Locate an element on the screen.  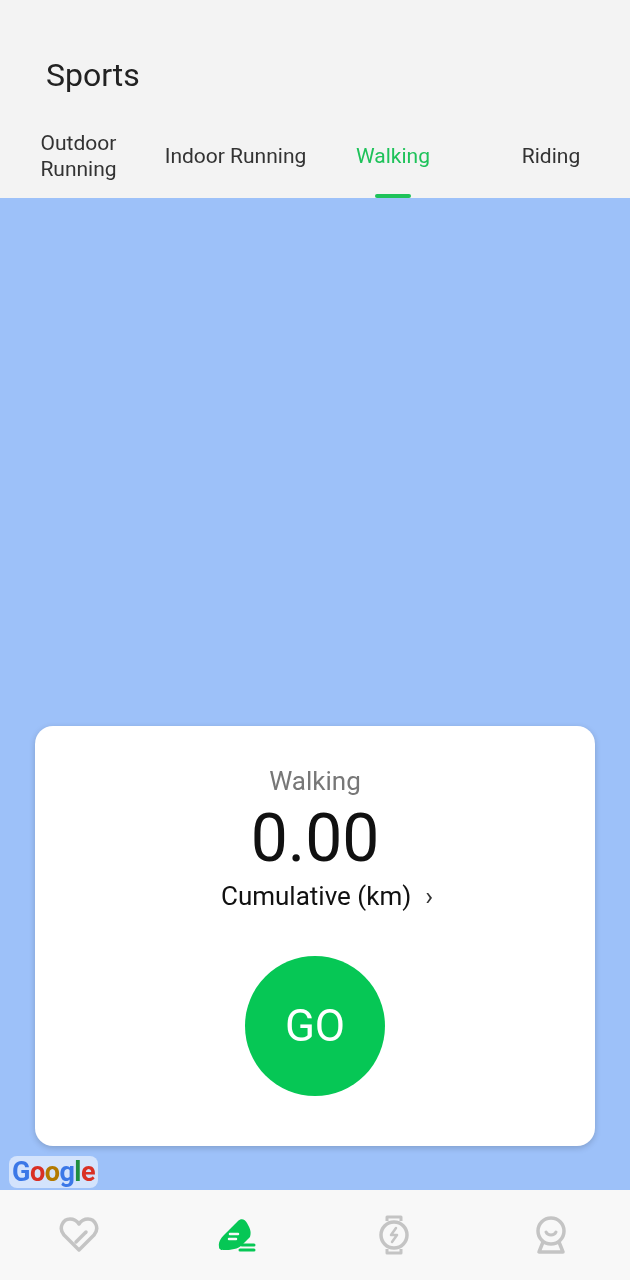
profile-icon is located at coordinates (551, 1235).